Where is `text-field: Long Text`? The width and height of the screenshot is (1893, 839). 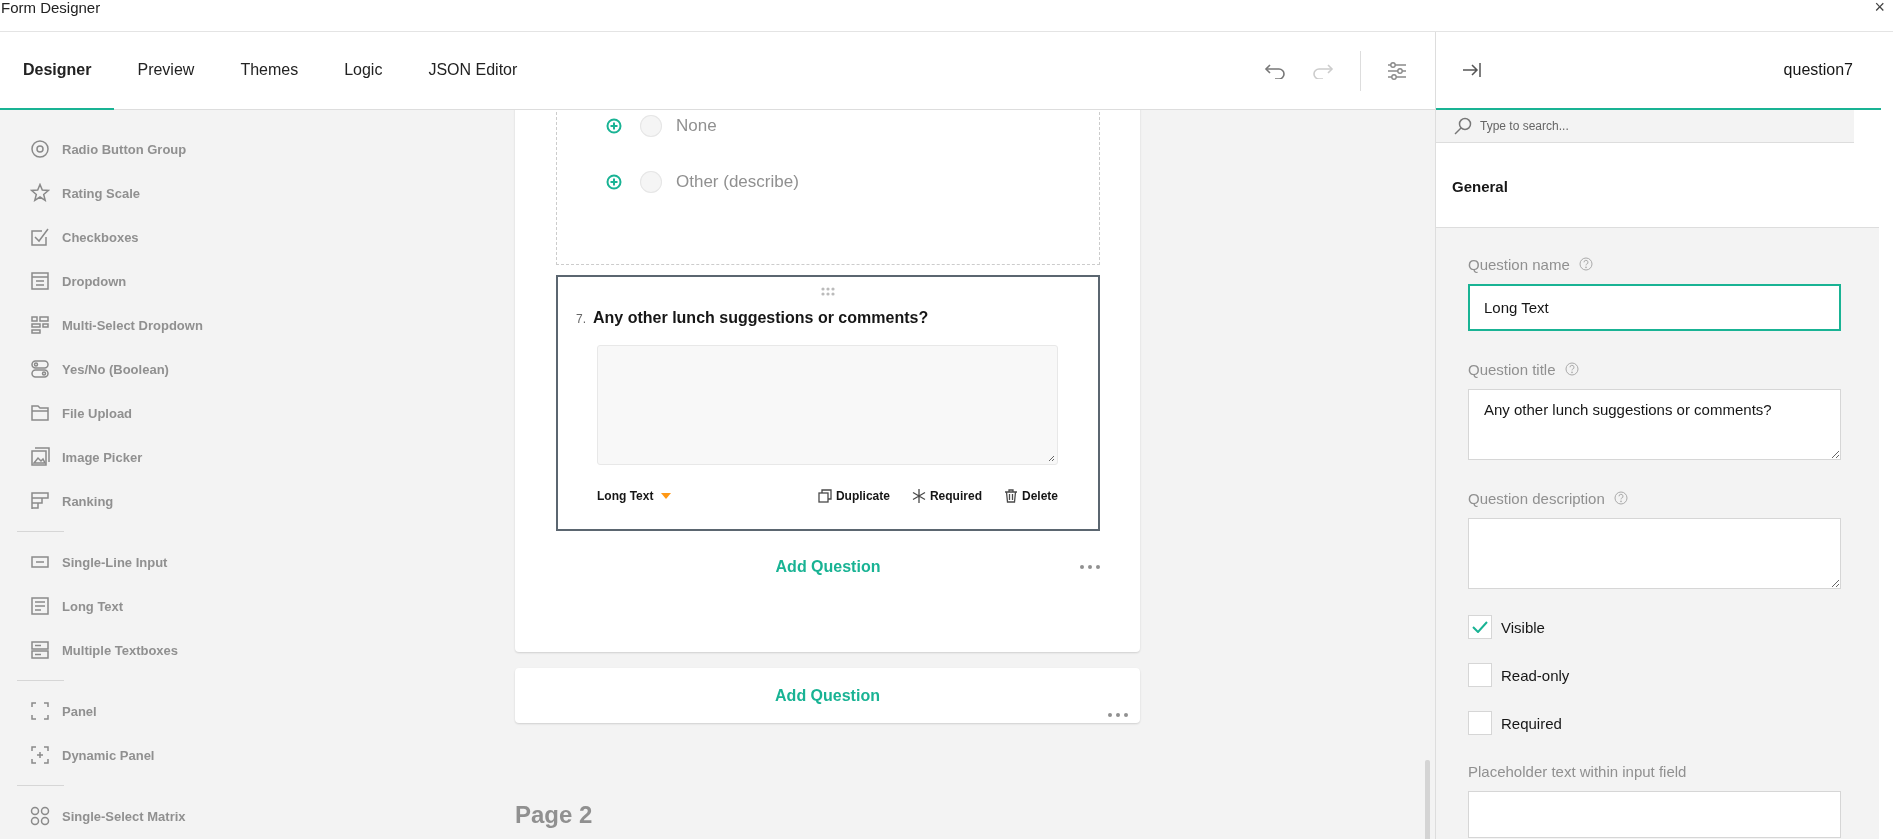 text-field: Long Text is located at coordinates (1654, 307).